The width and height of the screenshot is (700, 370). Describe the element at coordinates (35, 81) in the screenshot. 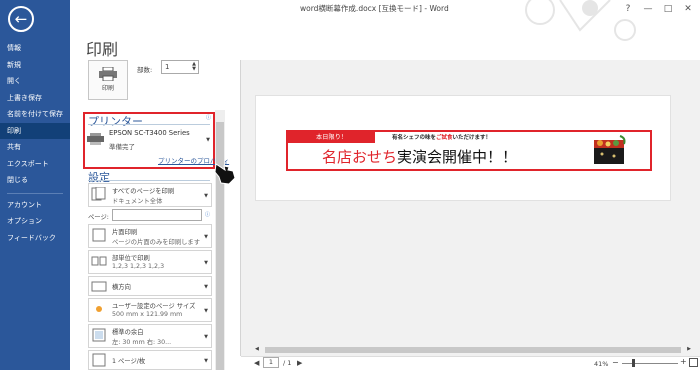

I see `nav-item: 開く` at that location.